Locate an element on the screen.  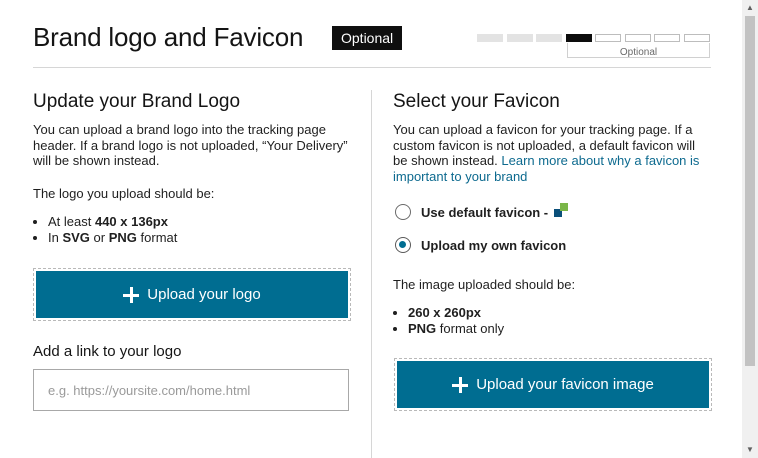
favicon-requirement-format: PNG format only is located at coordinates (456, 329).